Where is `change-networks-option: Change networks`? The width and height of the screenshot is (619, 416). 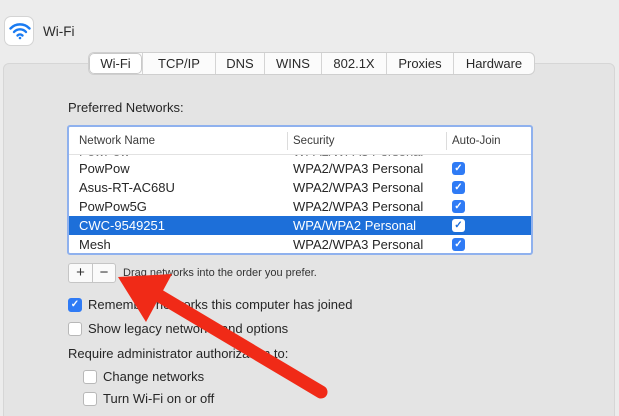
change-networks-option: Change networks is located at coordinates (143, 376).